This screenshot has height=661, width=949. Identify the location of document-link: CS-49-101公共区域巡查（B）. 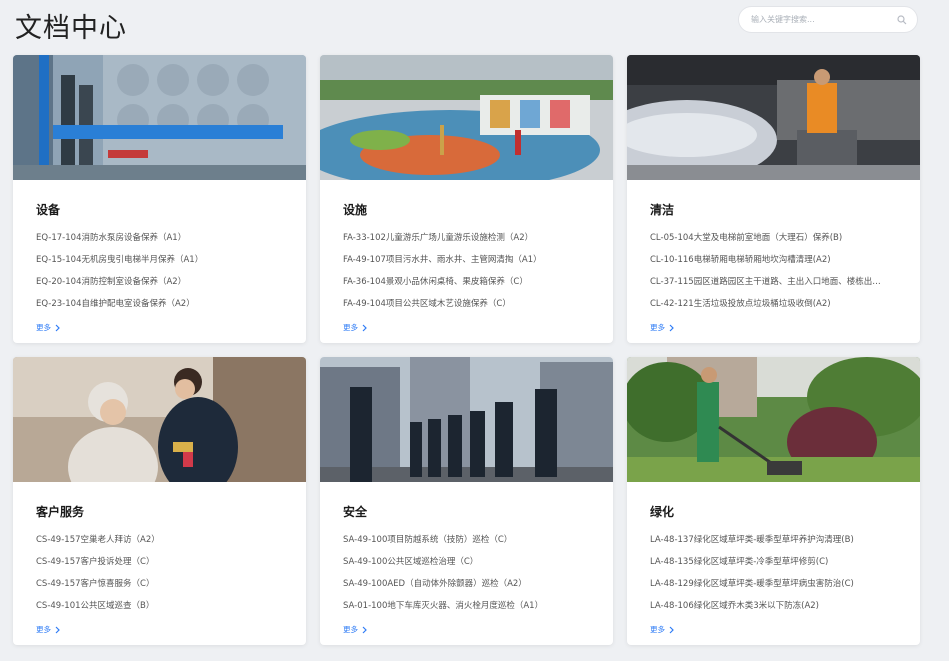
(161, 606).